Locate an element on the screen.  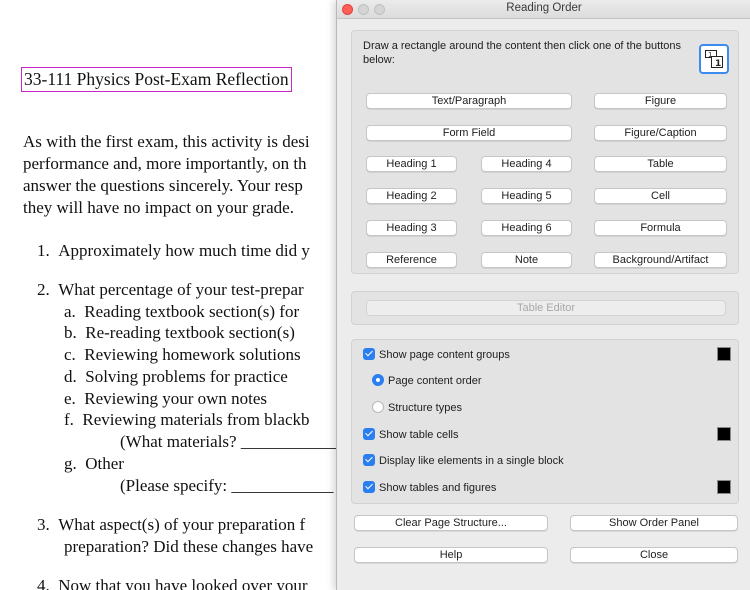
display-like-elements-checkbox is located at coordinates (369, 460).